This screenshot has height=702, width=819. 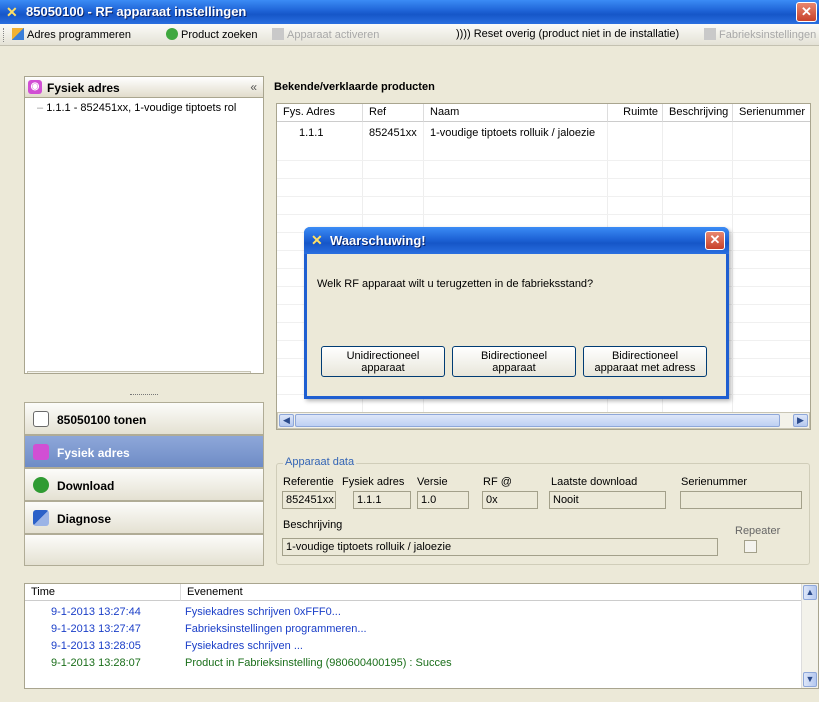 What do you see at coordinates (393, 133) in the screenshot?
I see `cell-ref: 852451xx` at bounding box center [393, 133].